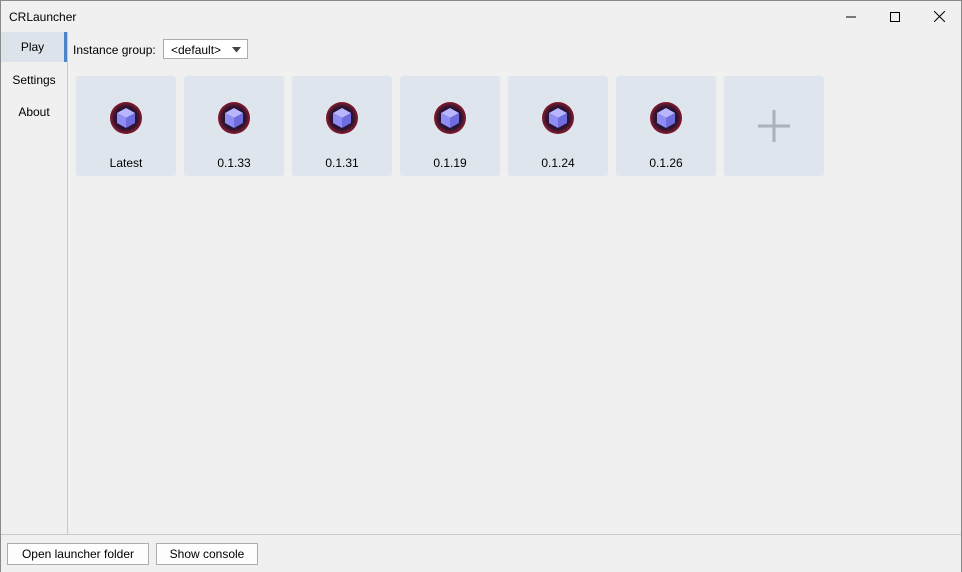  I want to click on sidebar-item-label: Settings, so click(34, 80).